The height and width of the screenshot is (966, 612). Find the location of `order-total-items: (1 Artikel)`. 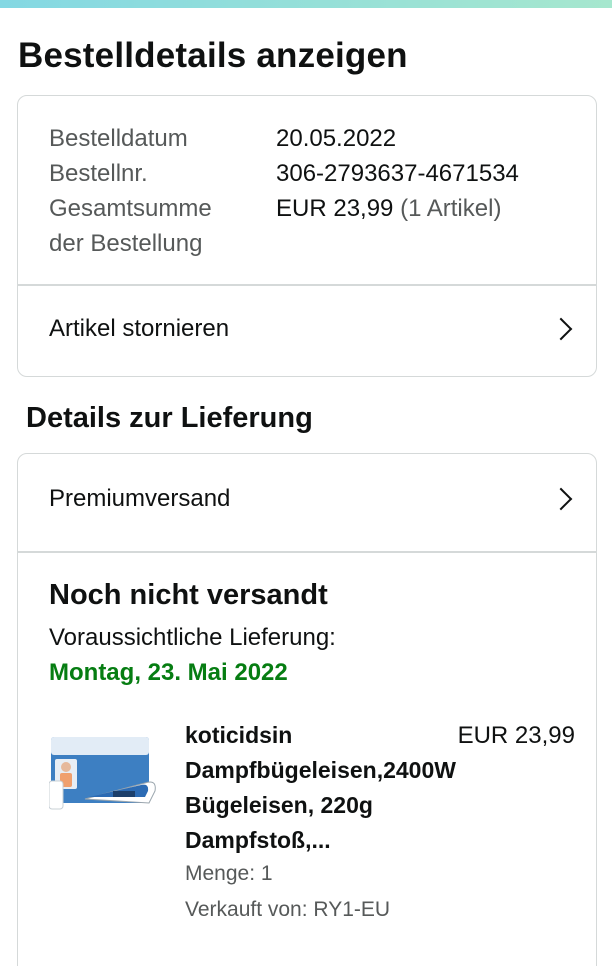

order-total-items: (1 Artikel) is located at coordinates (451, 208).